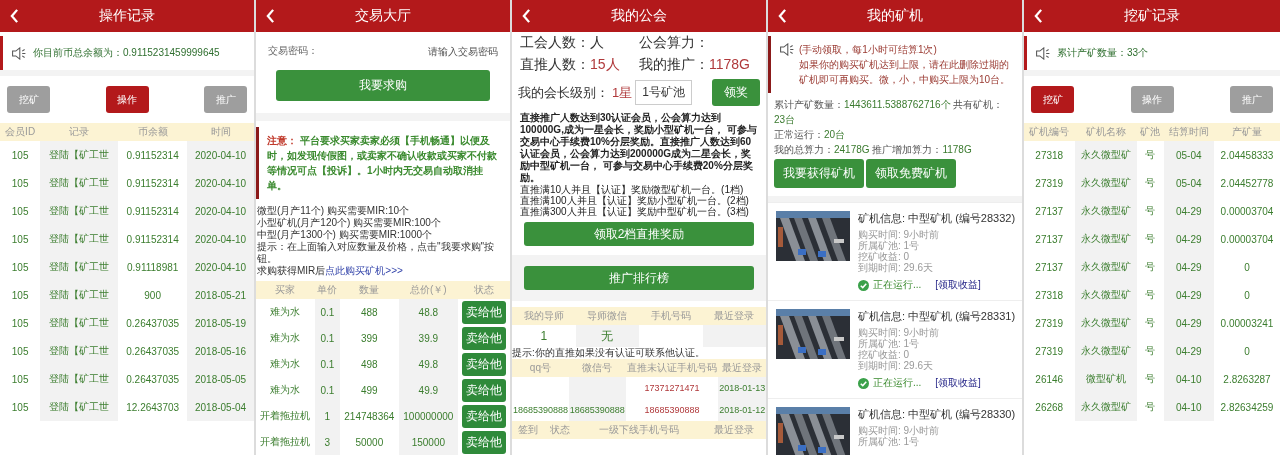 The image size is (1280, 455). I want to click on machine-detail: 挖矿收益: 0, so click(884, 354).